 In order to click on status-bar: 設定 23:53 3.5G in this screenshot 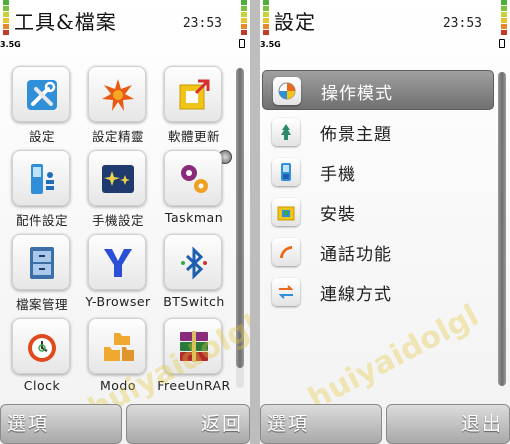, I will do `click(385, 27)`.